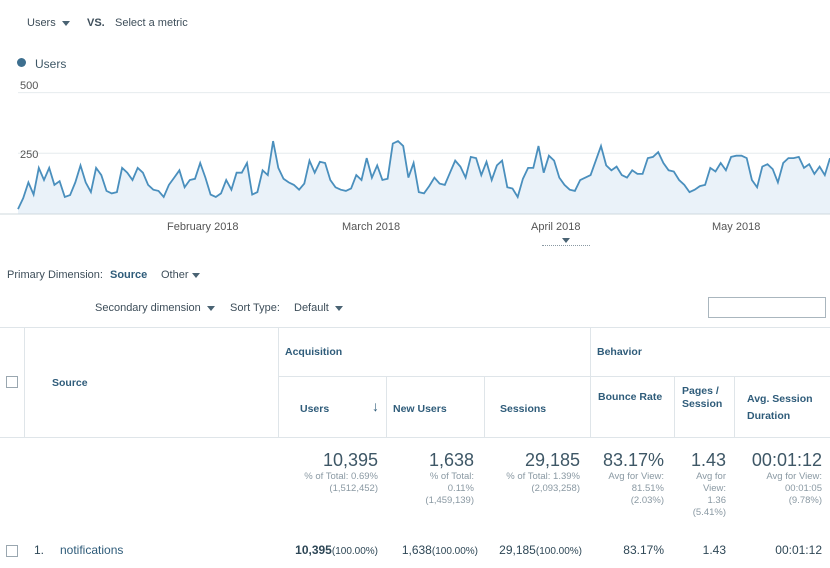 The width and height of the screenshot is (830, 568). I want to click on table-search-input, so click(767, 307).